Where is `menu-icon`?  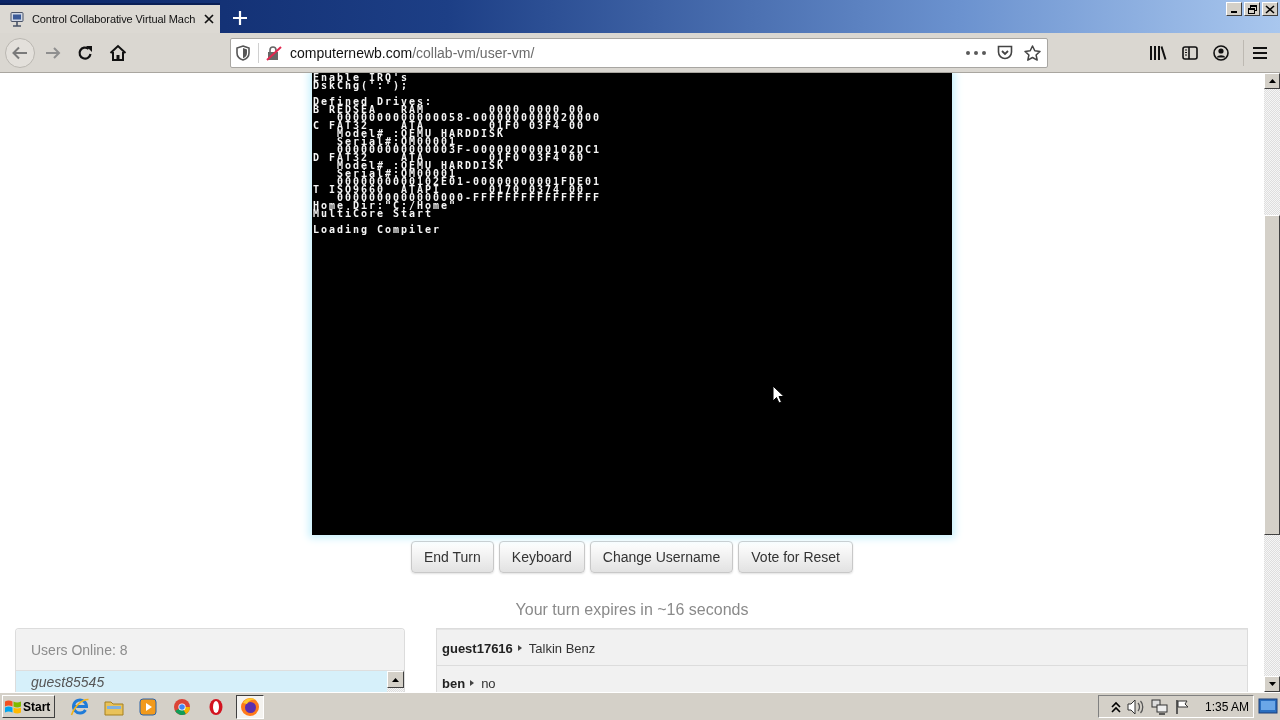 menu-icon is located at coordinates (1260, 52).